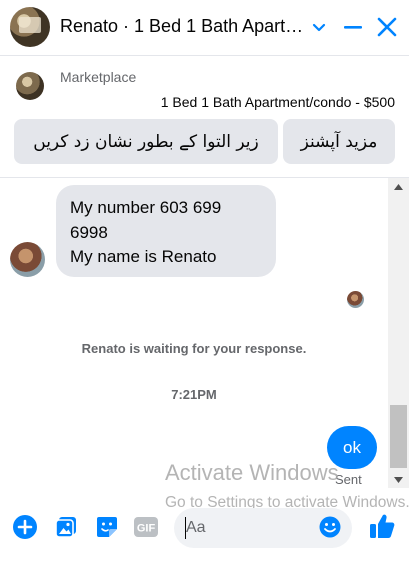 Image resolution: width=409 pixels, height=568 pixels. Describe the element at coordinates (398, 333) in the screenshot. I see `scrollbar` at that location.